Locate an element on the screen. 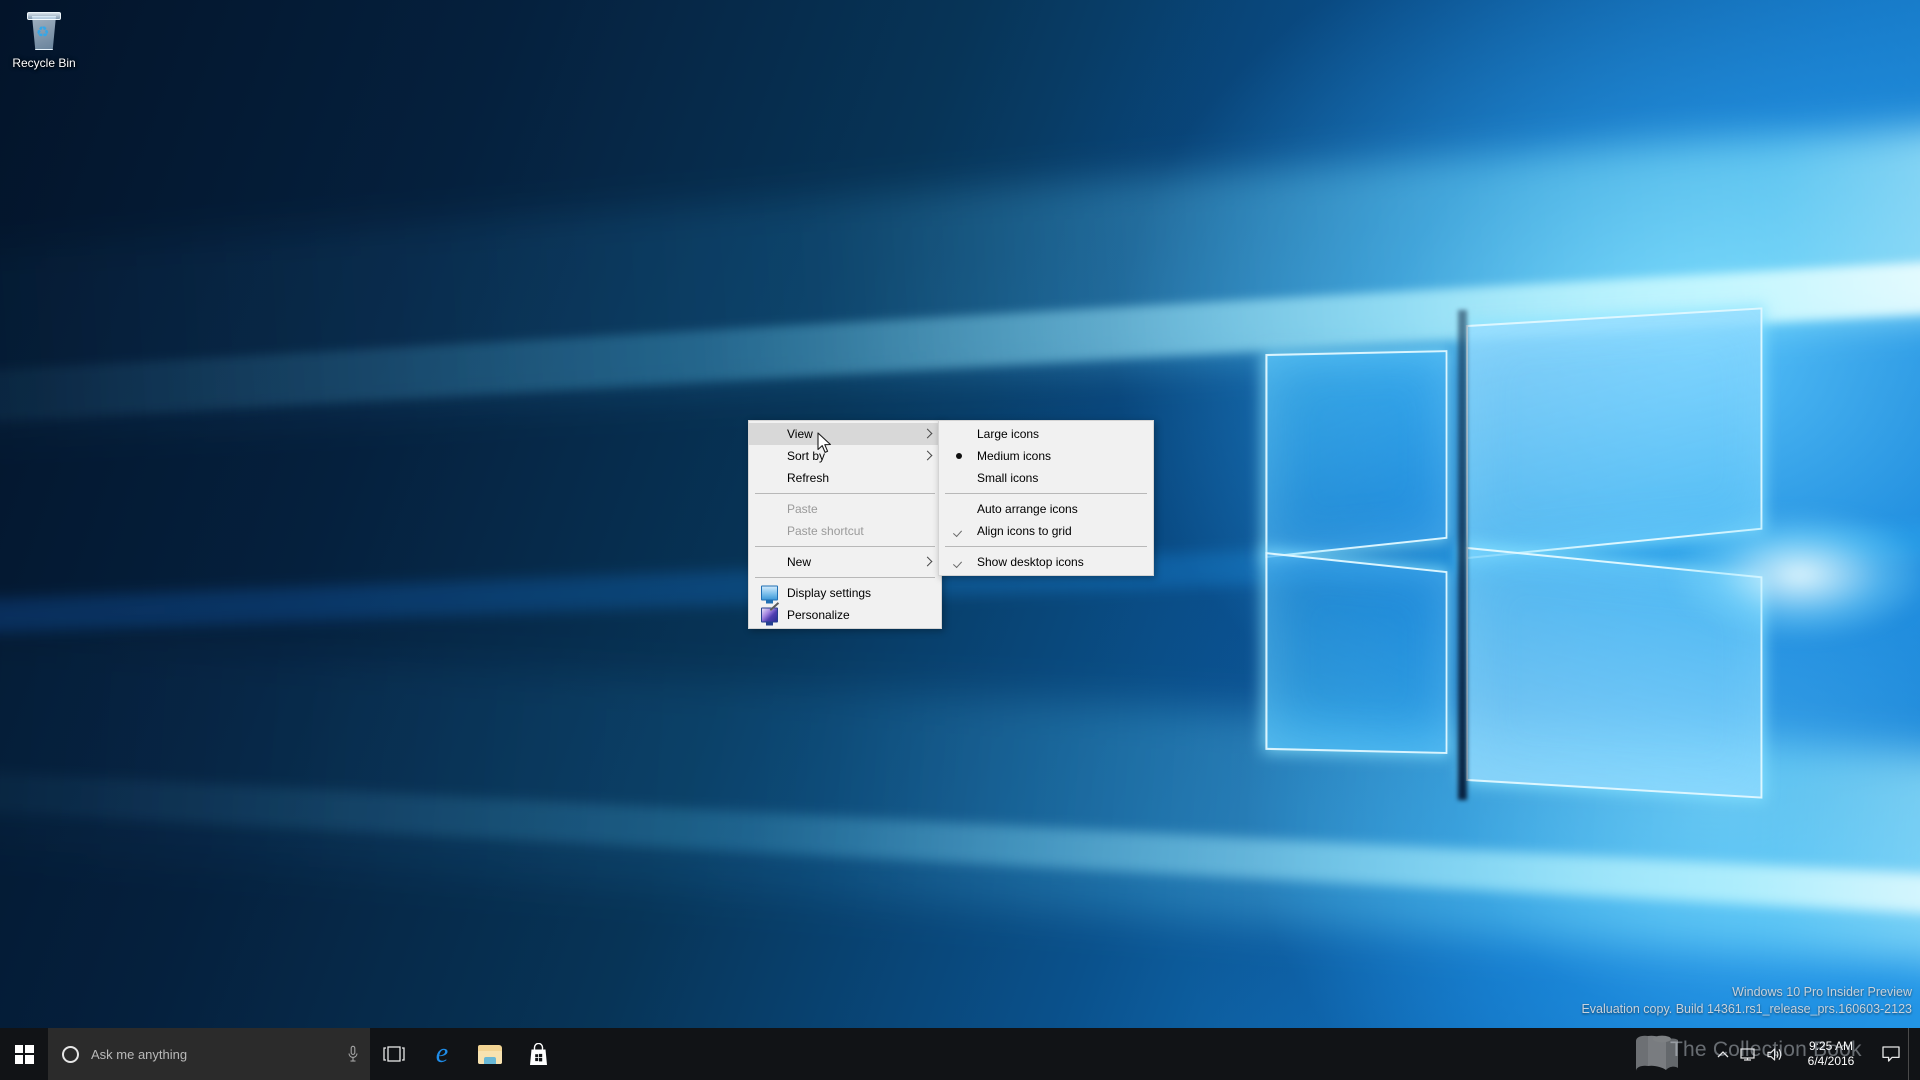 This screenshot has height=1080, width=1920. submenu-item-label: Medium icons is located at coordinates (1014, 456).